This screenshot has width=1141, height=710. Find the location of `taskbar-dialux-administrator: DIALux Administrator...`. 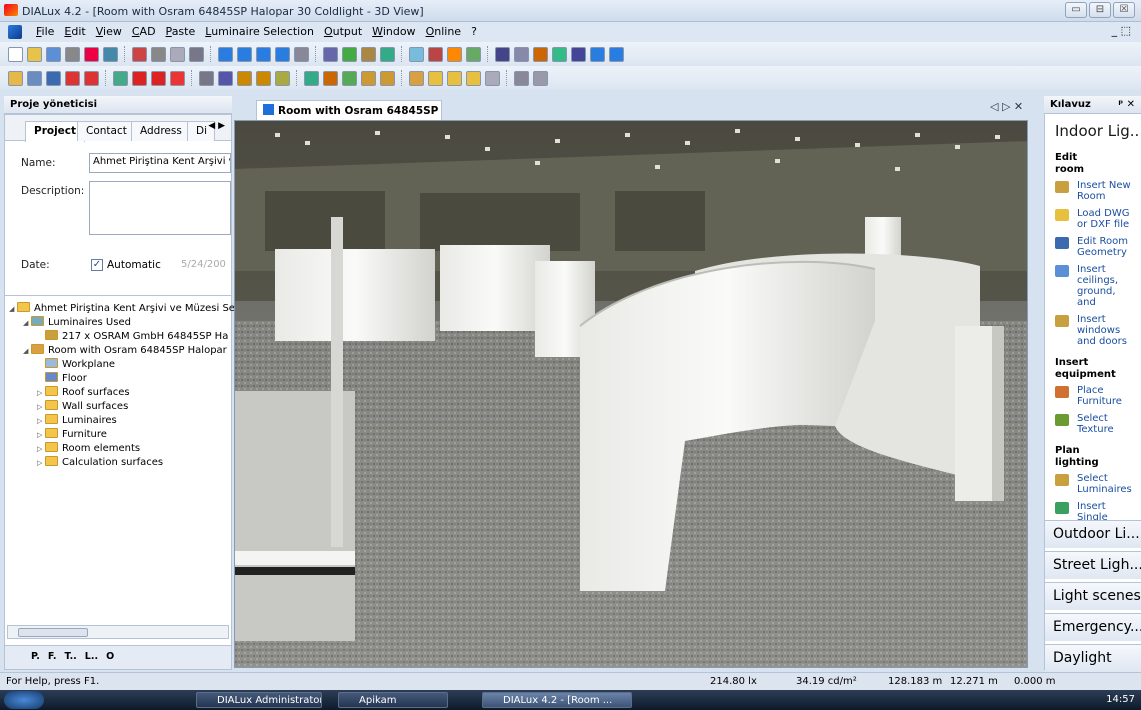

taskbar-dialux-administrator: DIALux Administrator... is located at coordinates (259, 700).